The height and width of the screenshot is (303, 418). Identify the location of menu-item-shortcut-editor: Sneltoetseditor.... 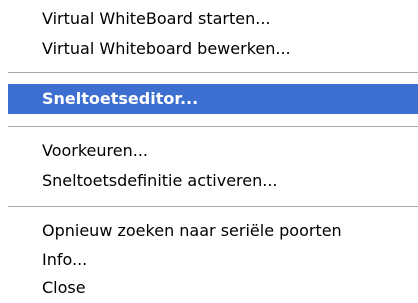
(213, 99).